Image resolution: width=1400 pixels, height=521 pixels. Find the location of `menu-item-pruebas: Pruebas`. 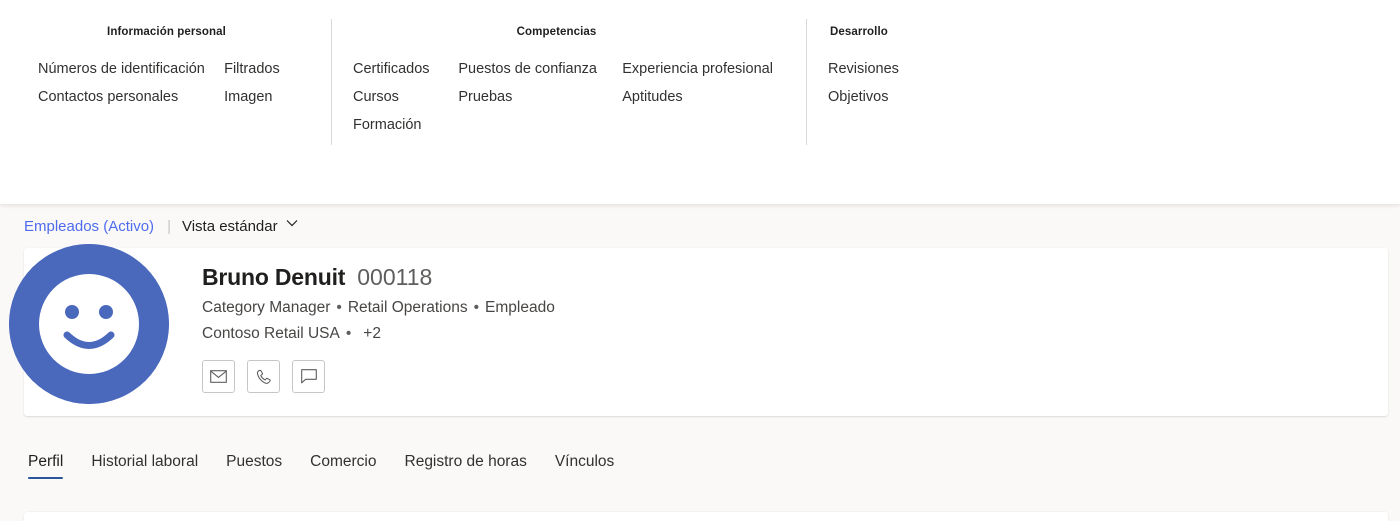

menu-item-pruebas: Pruebas is located at coordinates (540, 97).